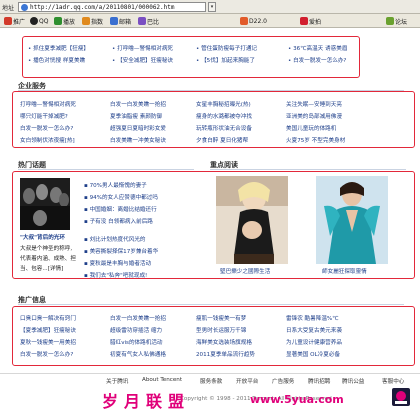 The height and width of the screenshot is (414, 420). Describe the element at coordinates (224, 342) in the screenshot. I see `promo-link: 海鲜美女选装场旗规格` at that location.